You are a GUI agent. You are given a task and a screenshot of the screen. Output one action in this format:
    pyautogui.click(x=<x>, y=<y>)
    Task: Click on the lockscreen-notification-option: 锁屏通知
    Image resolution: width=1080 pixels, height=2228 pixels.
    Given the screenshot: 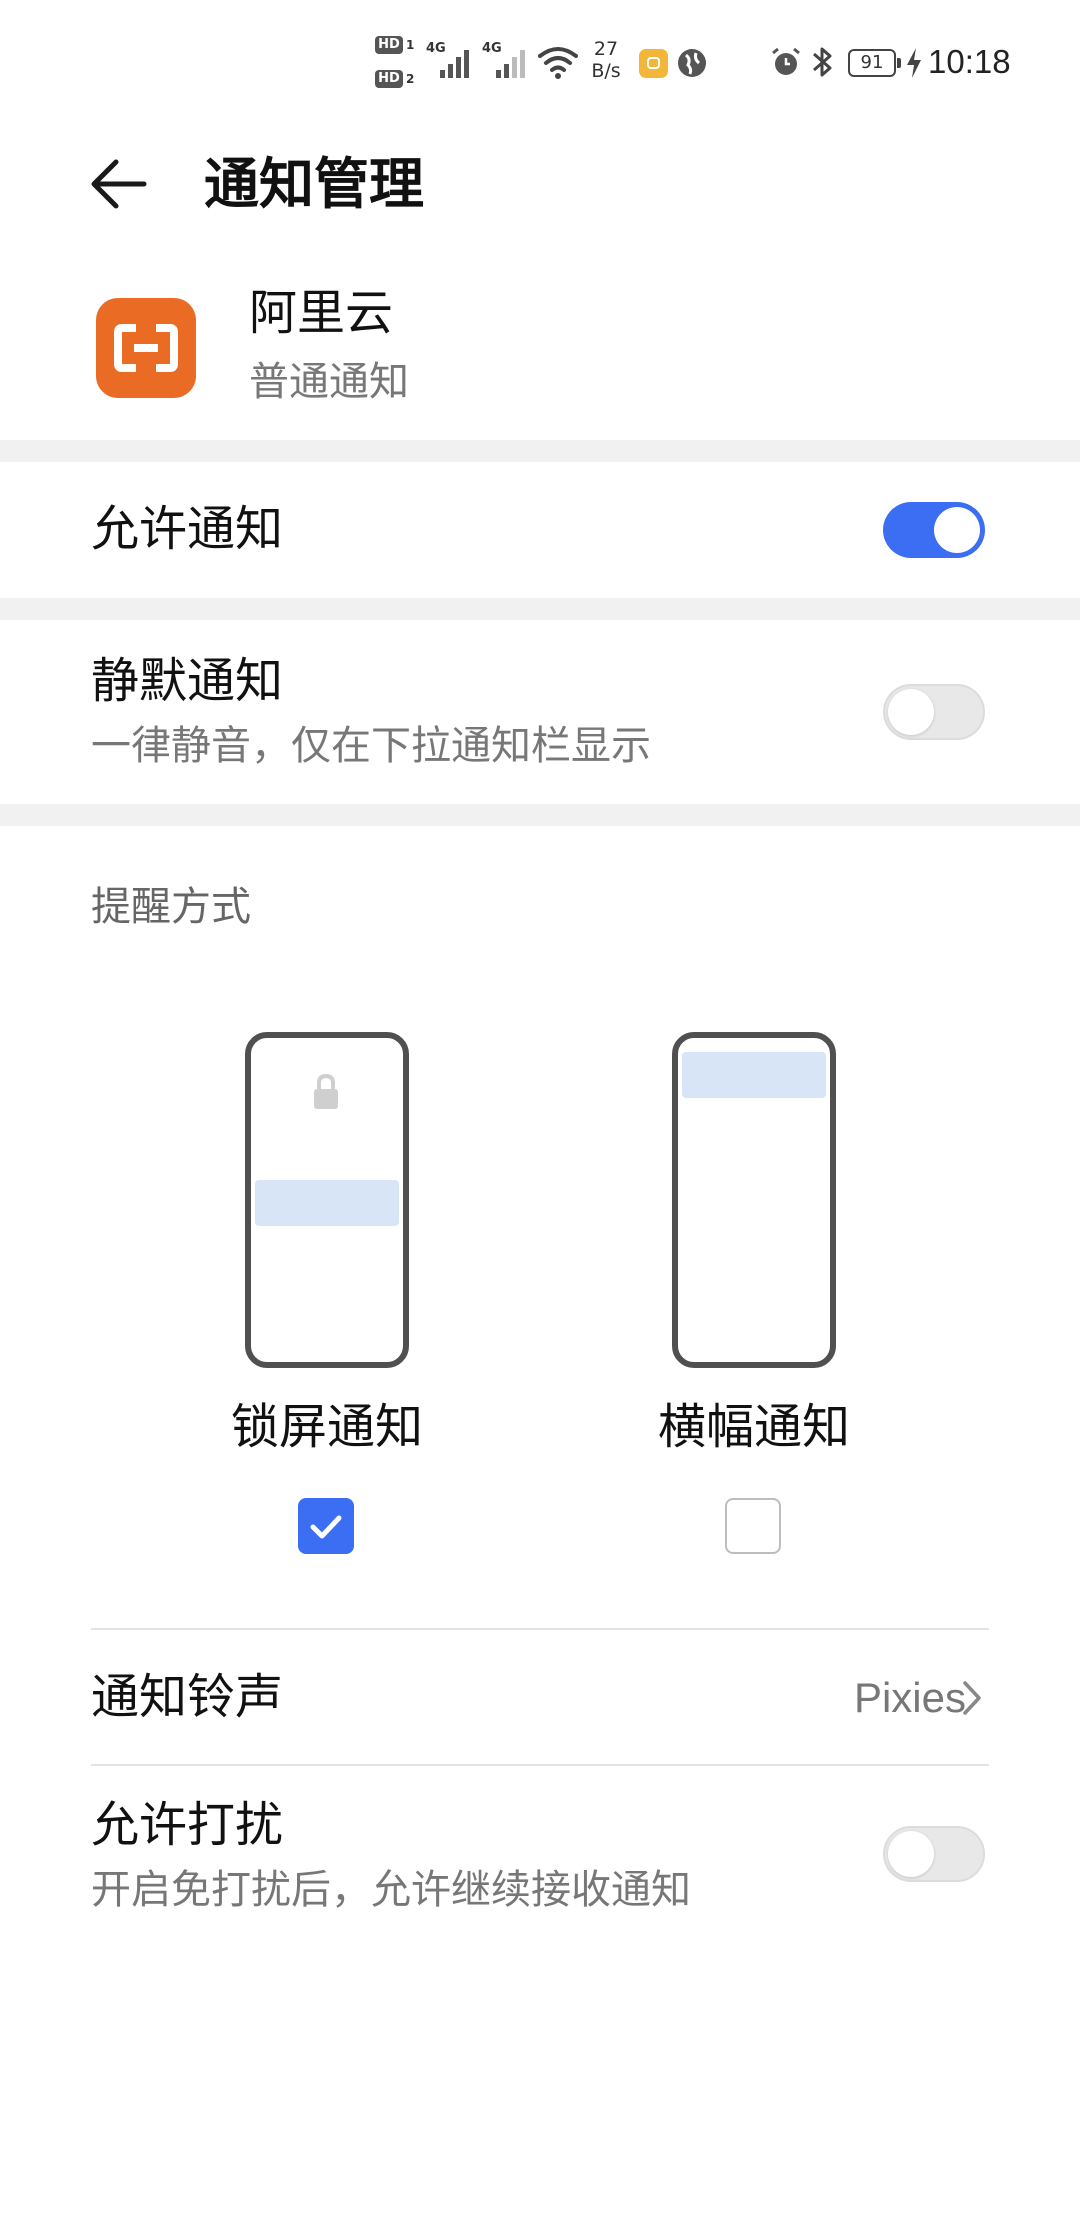 What is the action you would take?
    pyautogui.click(x=327, y=1294)
    